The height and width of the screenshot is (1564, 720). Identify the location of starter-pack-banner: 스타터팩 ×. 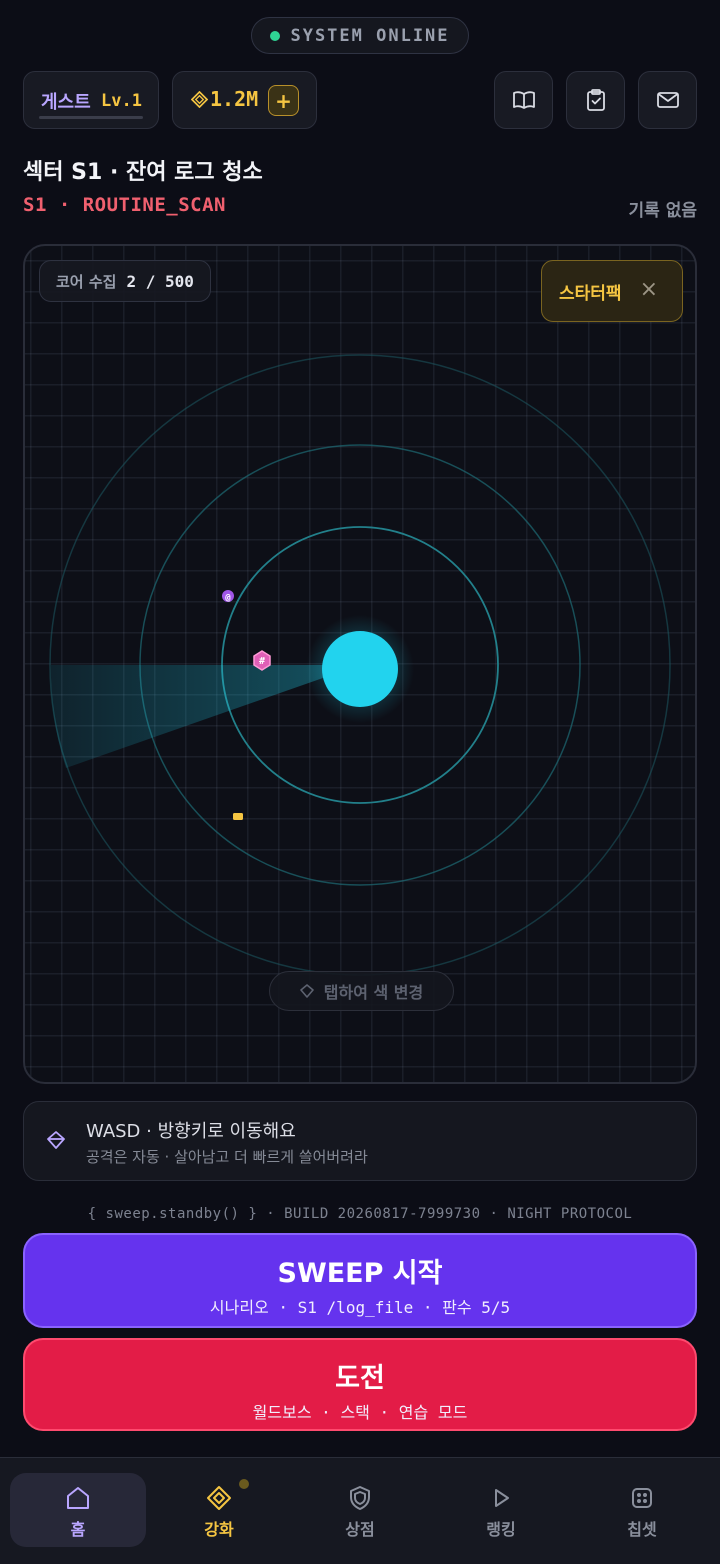
(612, 291).